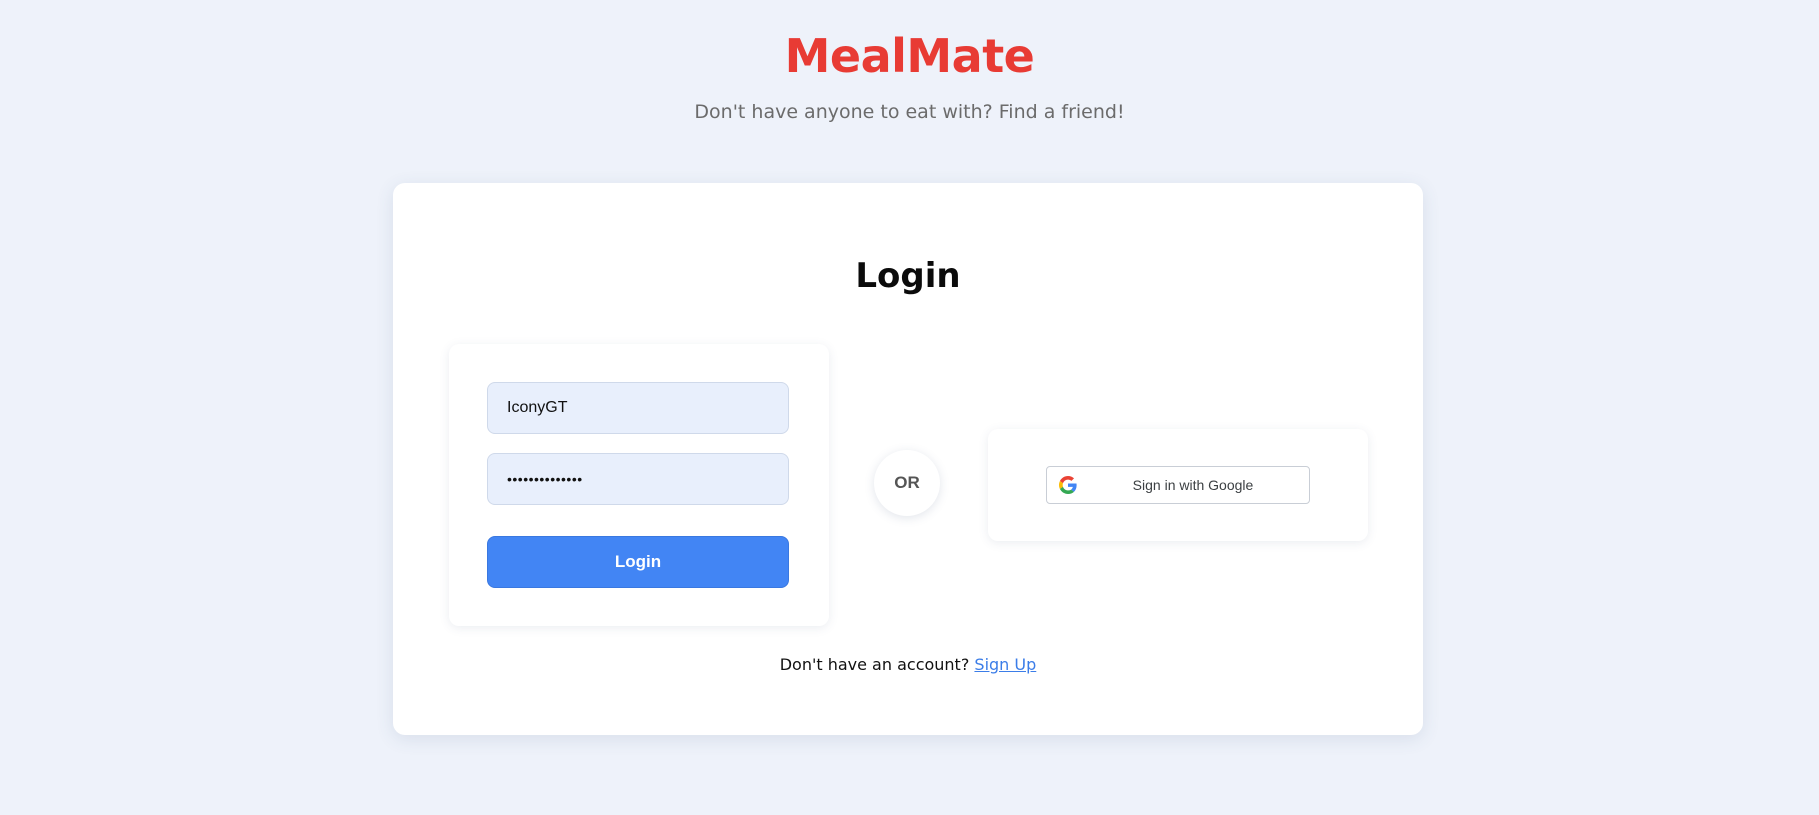 Image resolution: width=1819 pixels, height=815 pixels. Describe the element at coordinates (908, 276) in the screenshot. I see `login-title: Login` at that location.